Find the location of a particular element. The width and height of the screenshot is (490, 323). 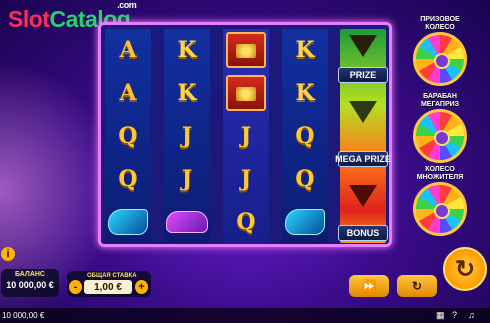

bet-minus-button: - is located at coordinates (75, 287).